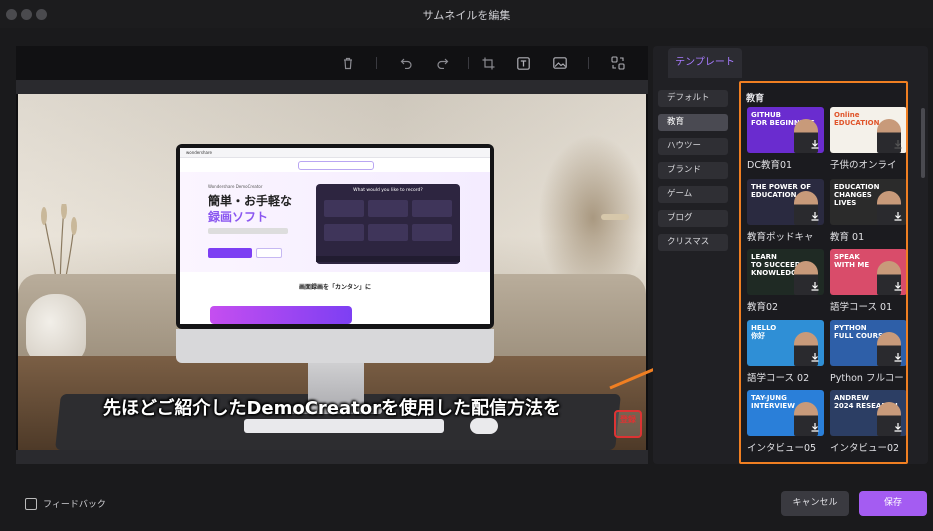 The image size is (933, 531). What do you see at coordinates (773, 402) in the screenshot?
I see `thumbnail-text: TAY-JUNG INTERVIEW` at bounding box center [773, 402].